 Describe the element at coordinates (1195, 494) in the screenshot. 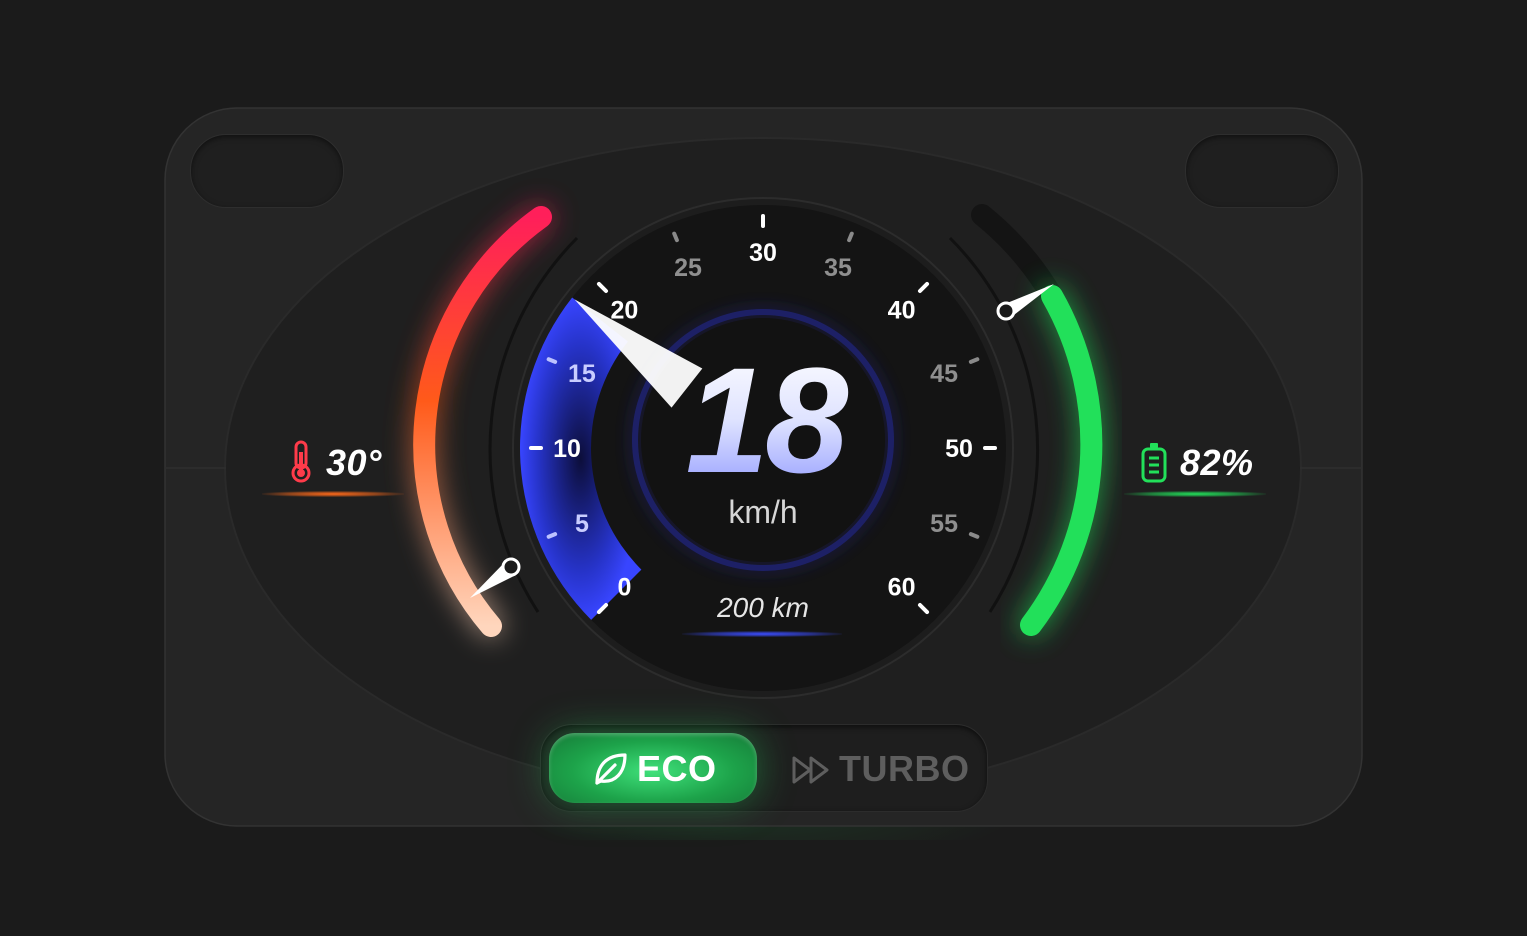

I see `battery-underline` at that location.